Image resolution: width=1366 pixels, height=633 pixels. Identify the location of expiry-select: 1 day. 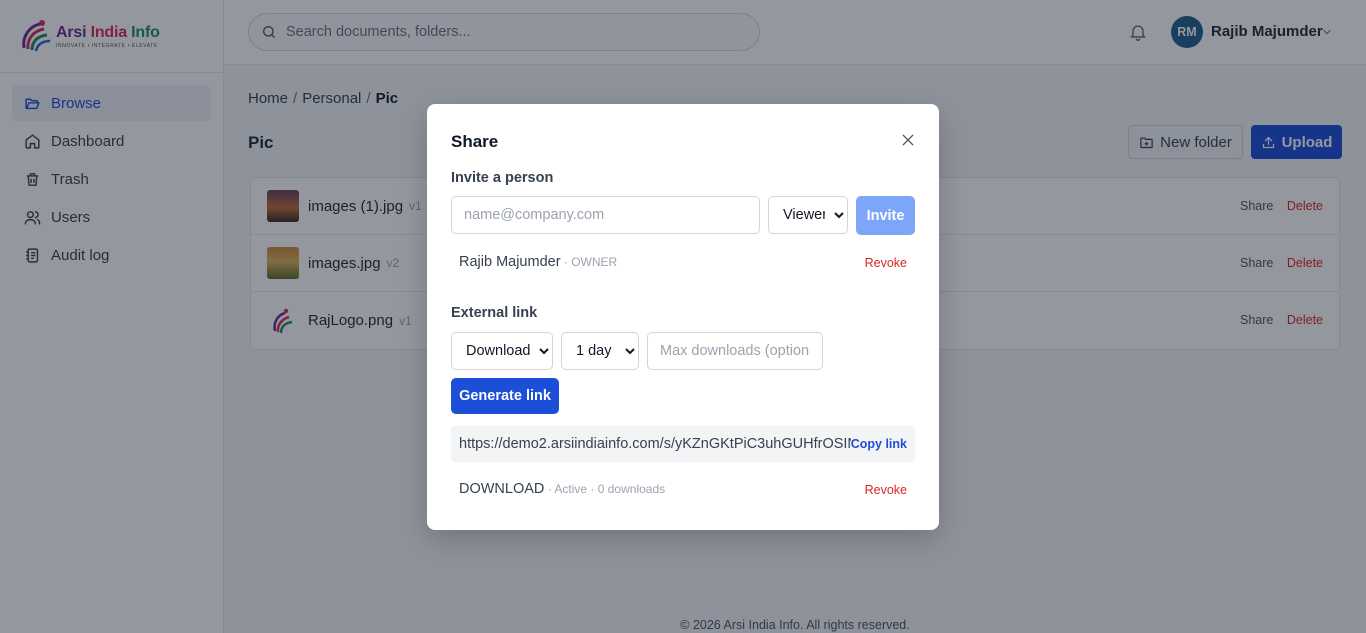
(600, 351).